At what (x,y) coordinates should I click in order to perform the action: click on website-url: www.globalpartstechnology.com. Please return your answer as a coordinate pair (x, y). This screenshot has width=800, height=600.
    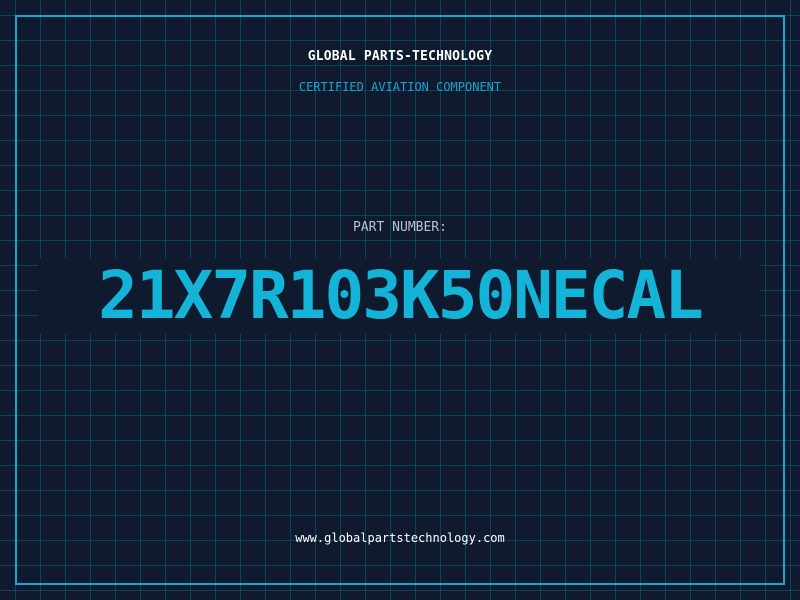
    Looking at the image, I should click on (400, 538).